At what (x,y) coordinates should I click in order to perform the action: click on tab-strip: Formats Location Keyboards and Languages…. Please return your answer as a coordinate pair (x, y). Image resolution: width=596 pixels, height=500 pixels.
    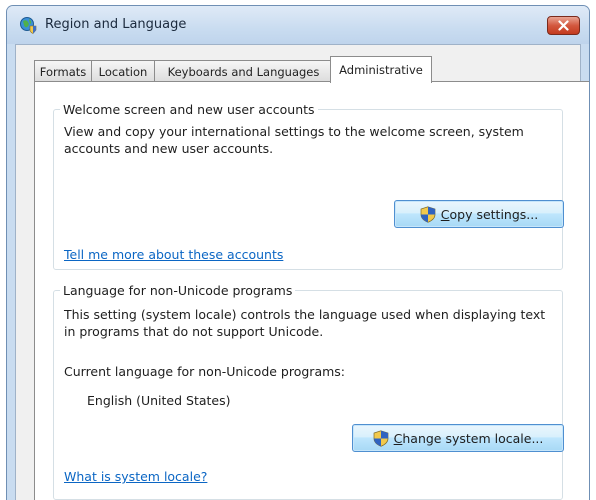
    Looking at the image, I should click on (311, 69).